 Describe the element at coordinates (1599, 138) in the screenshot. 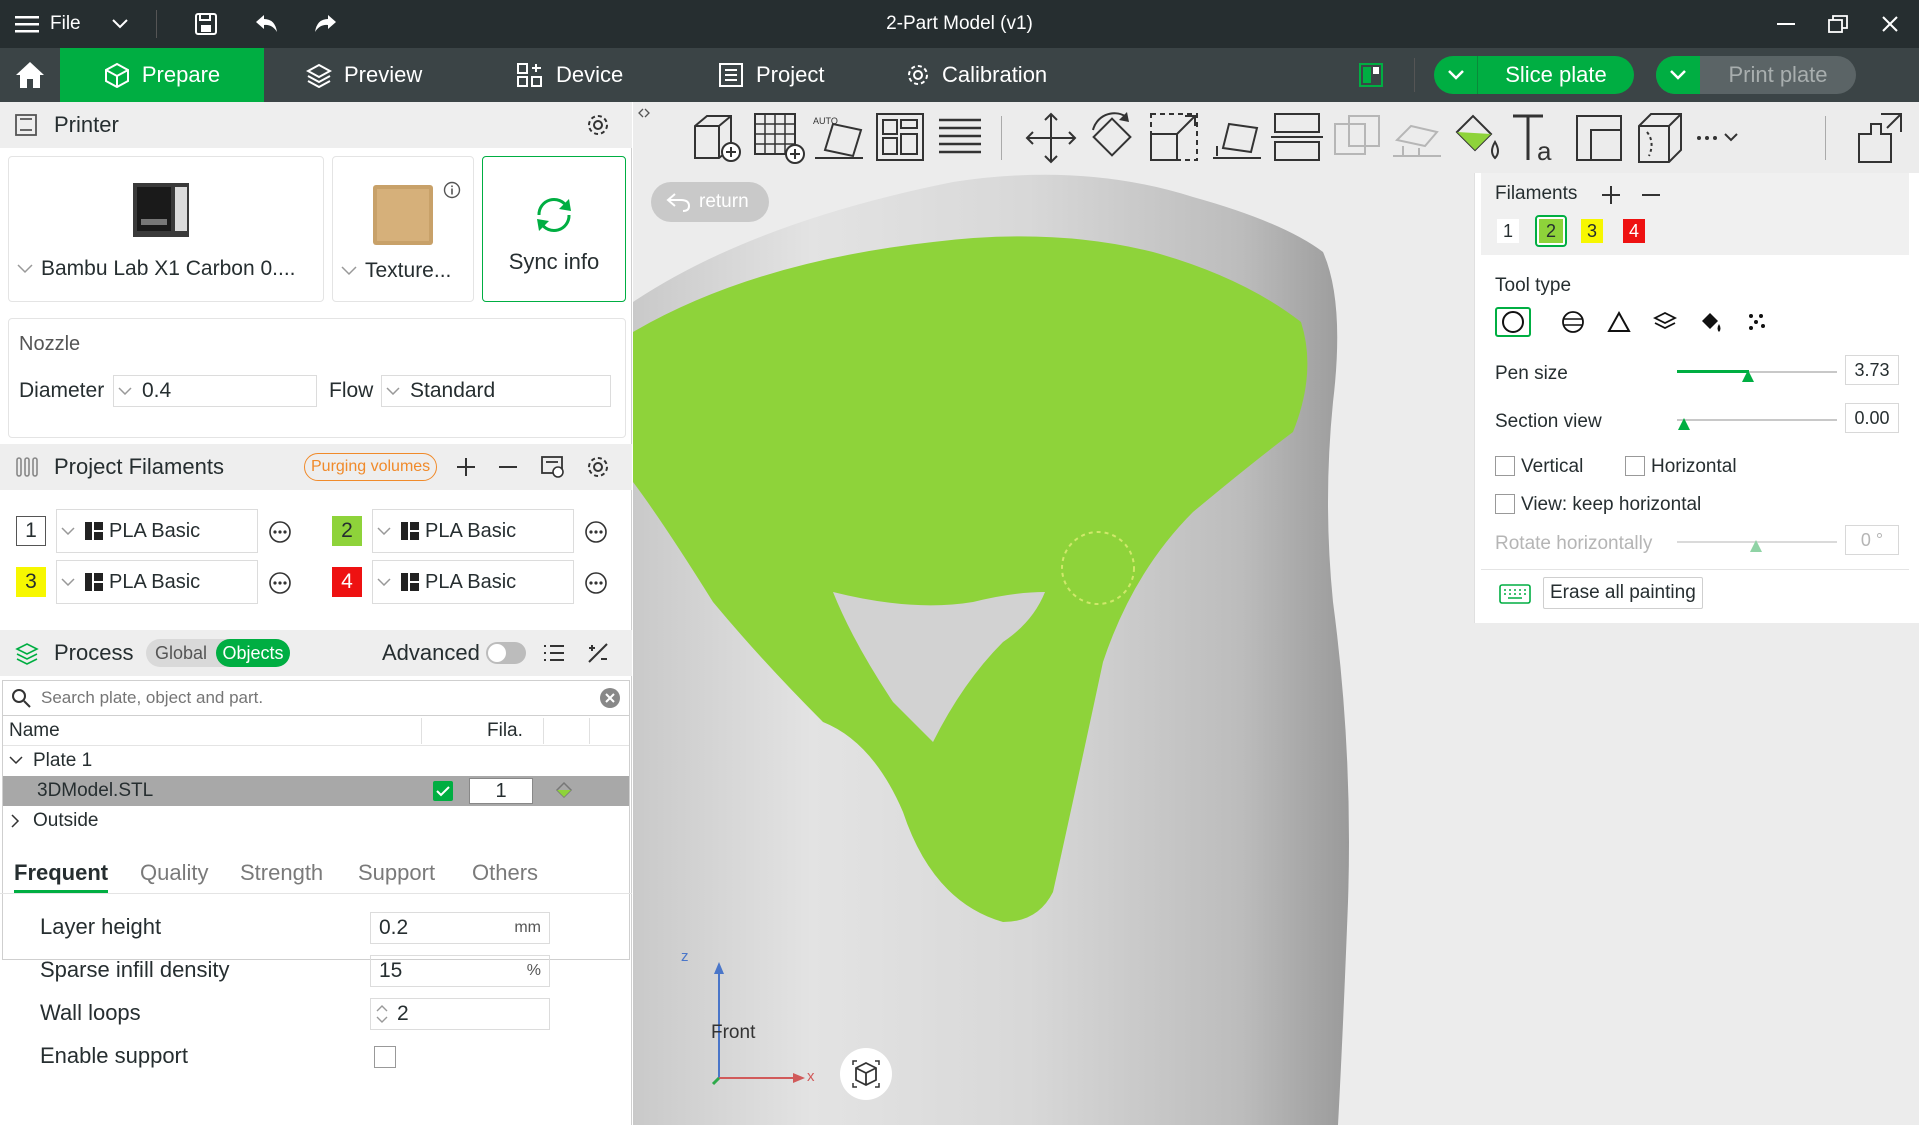

I see `measure-tool-button` at that location.